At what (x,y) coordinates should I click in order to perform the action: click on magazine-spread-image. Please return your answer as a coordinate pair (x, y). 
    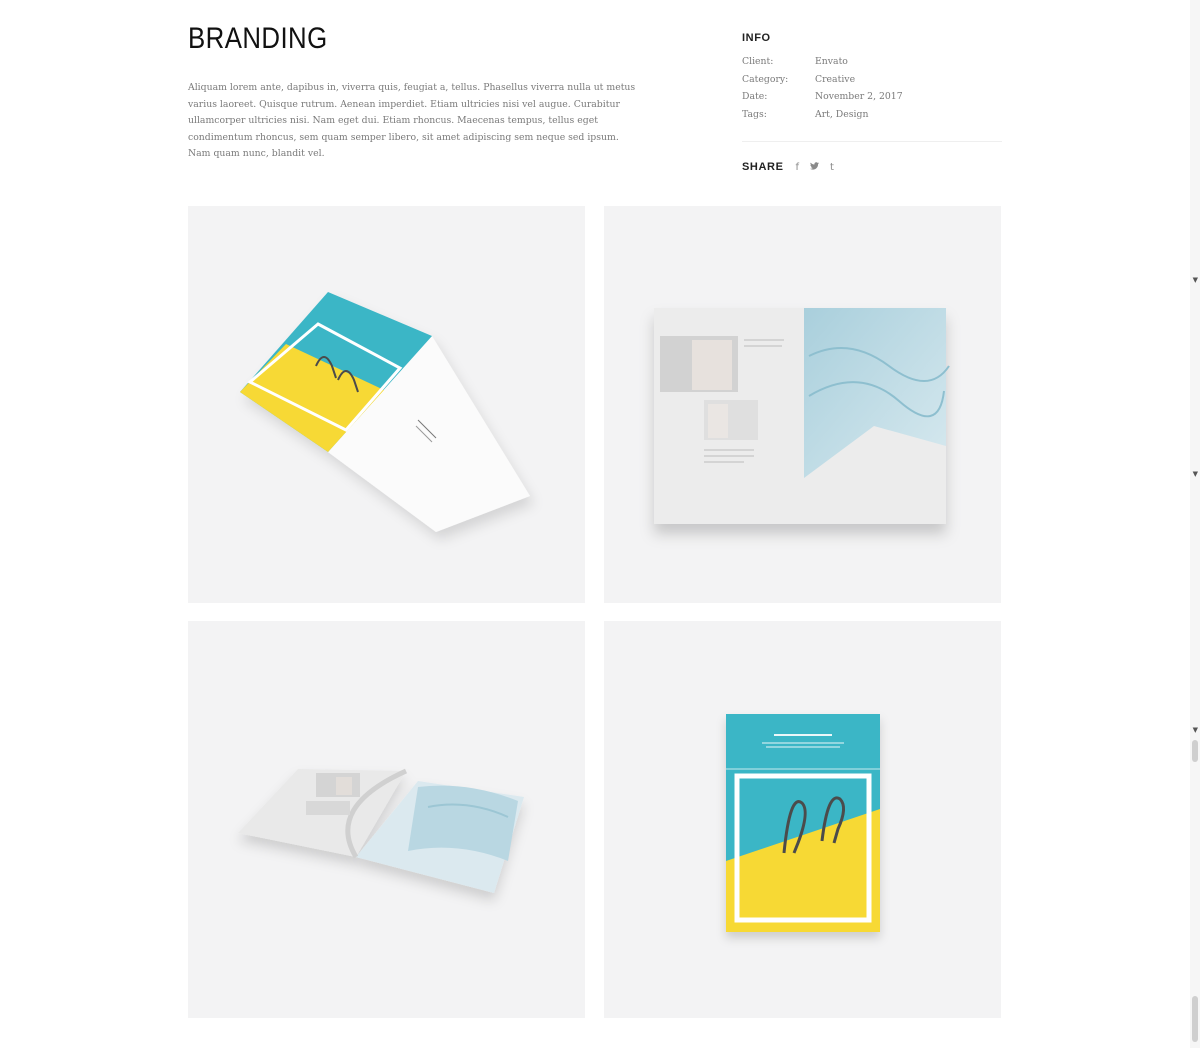
    Looking at the image, I should click on (802, 416).